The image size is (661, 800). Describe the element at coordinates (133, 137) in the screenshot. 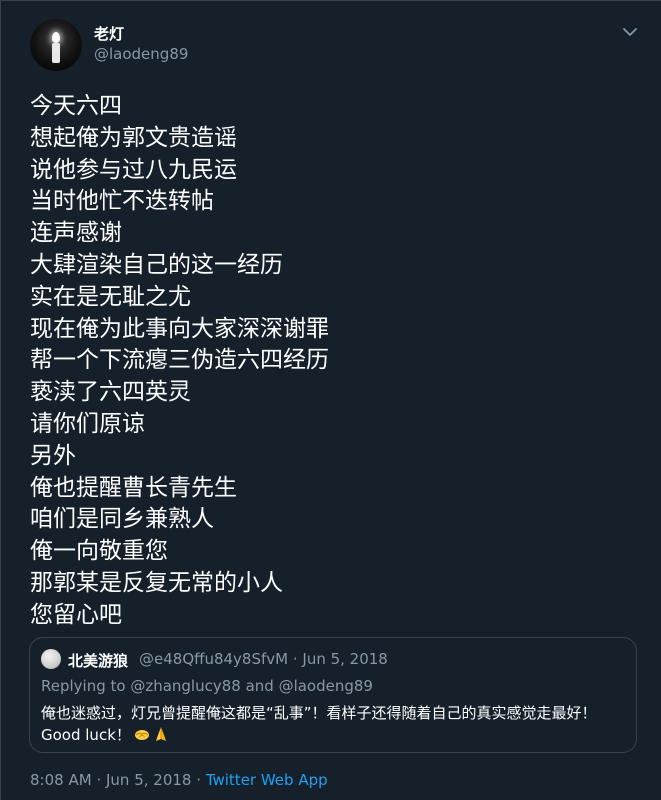

I see `tweet-line: 想起俺为郭文贵造谣` at that location.